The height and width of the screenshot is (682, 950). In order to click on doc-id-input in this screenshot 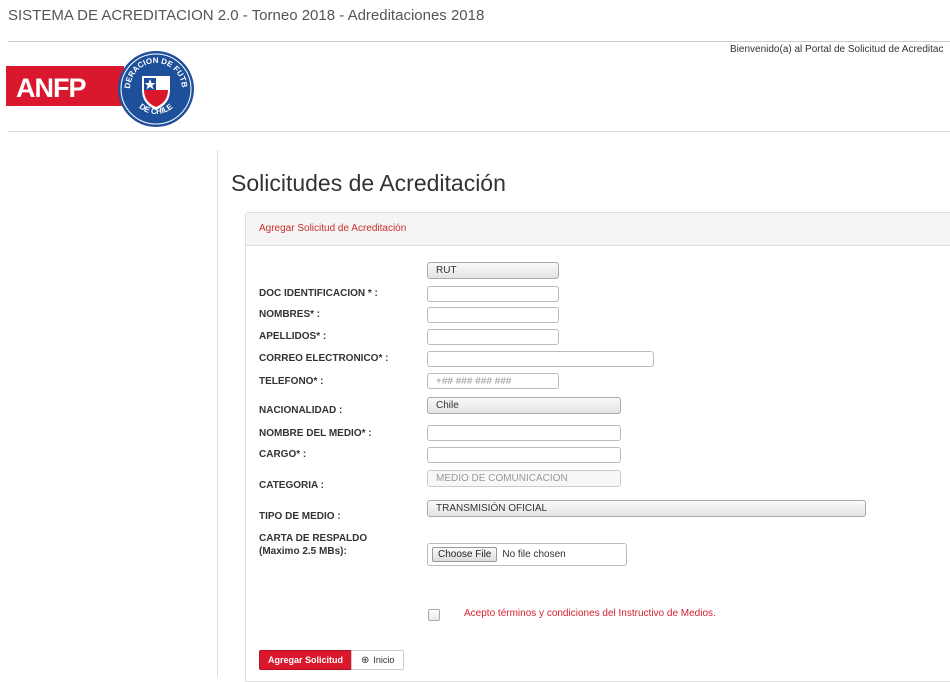, I will do `click(493, 294)`.